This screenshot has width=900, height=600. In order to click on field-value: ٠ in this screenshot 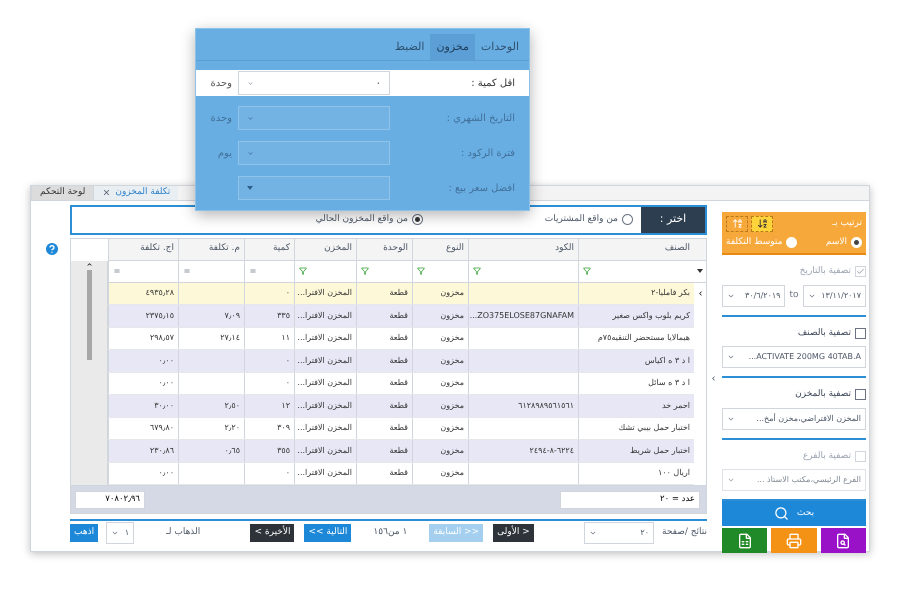, I will do `click(378, 83)`.